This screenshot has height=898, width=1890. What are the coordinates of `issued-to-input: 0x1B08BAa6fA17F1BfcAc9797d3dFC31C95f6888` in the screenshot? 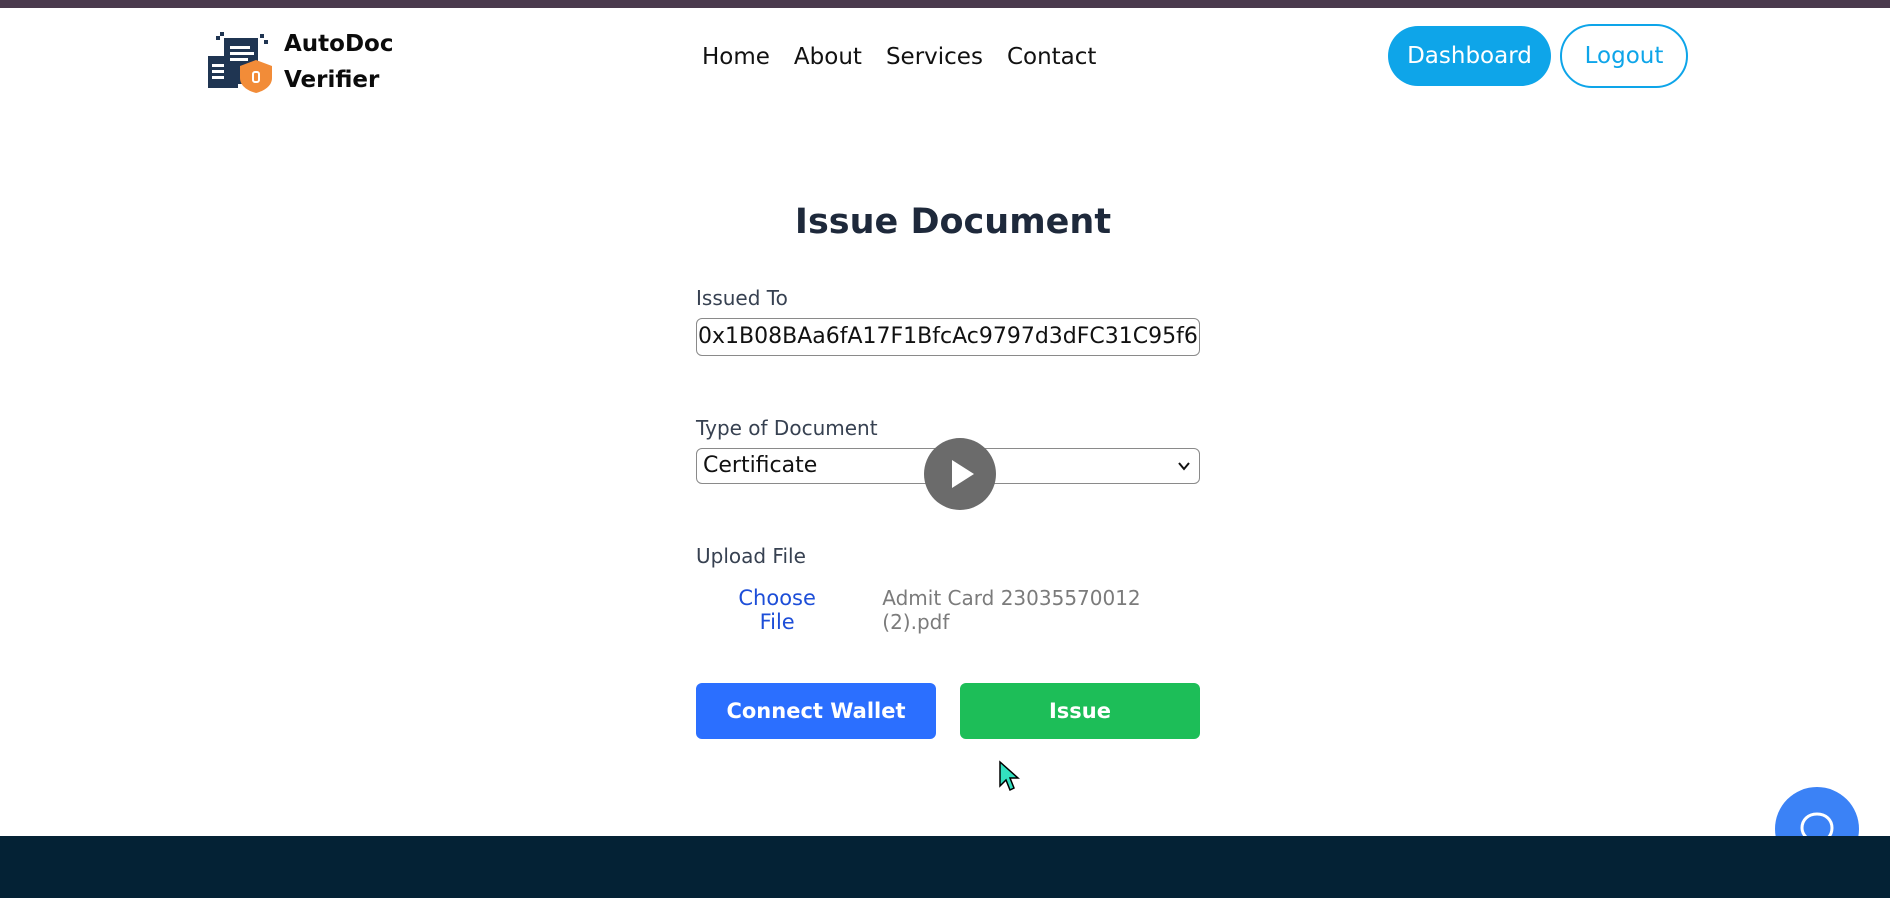 It's located at (948, 337).